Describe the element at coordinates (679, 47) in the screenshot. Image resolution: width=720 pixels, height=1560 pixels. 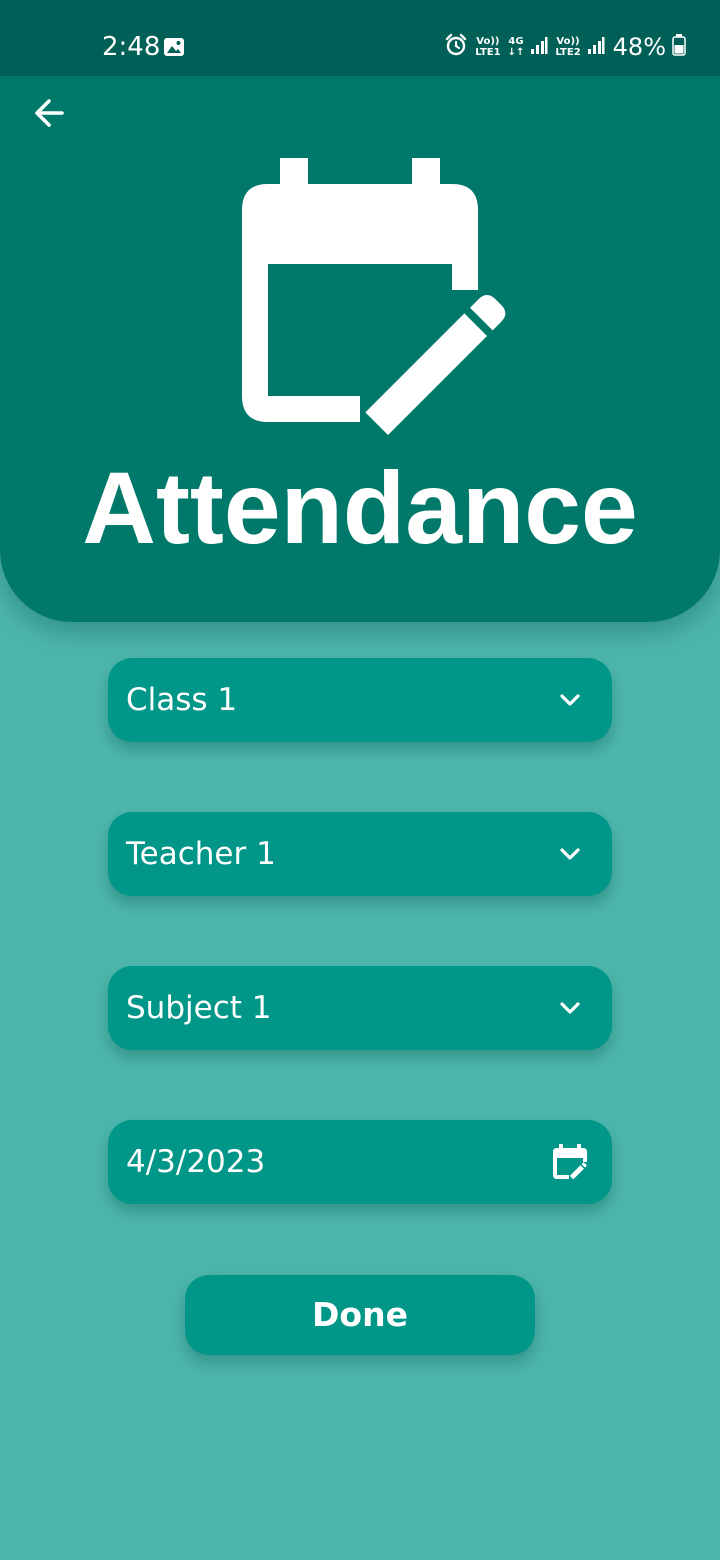
I see `battery-icon` at that location.